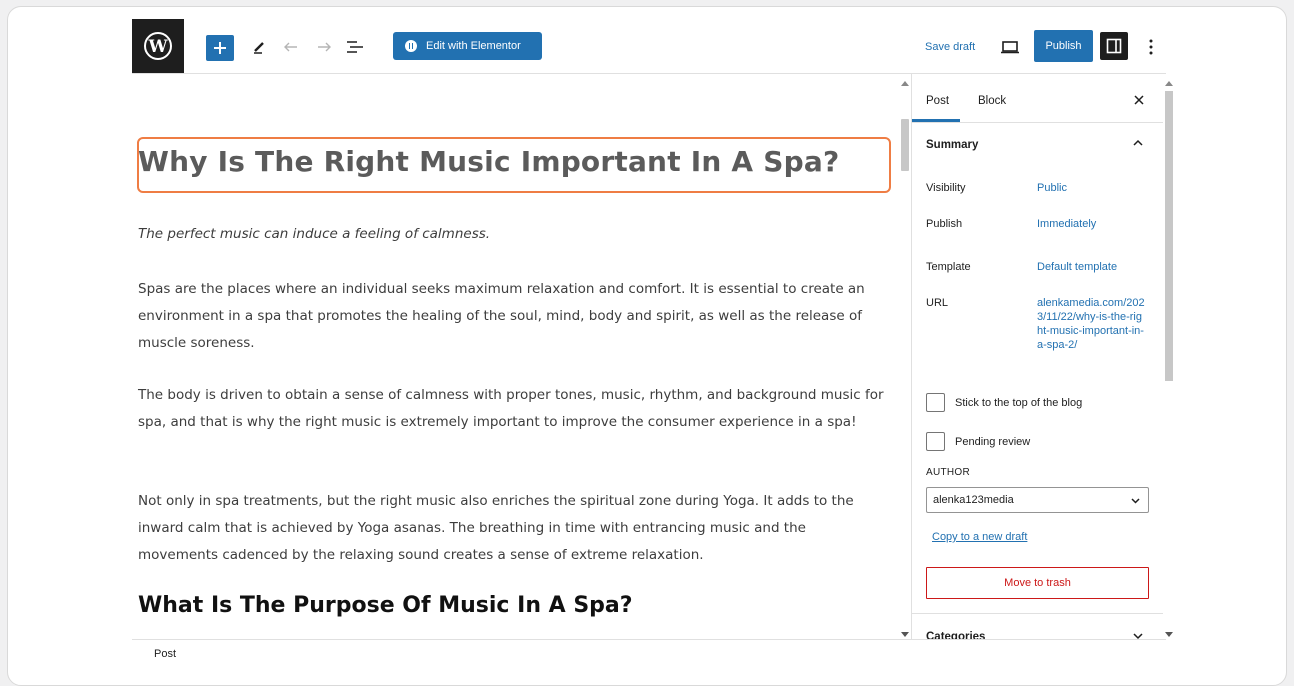  Describe the element at coordinates (473, 46) in the screenshot. I see `edit-with-elementor-label: Edit with Elementor` at that location.